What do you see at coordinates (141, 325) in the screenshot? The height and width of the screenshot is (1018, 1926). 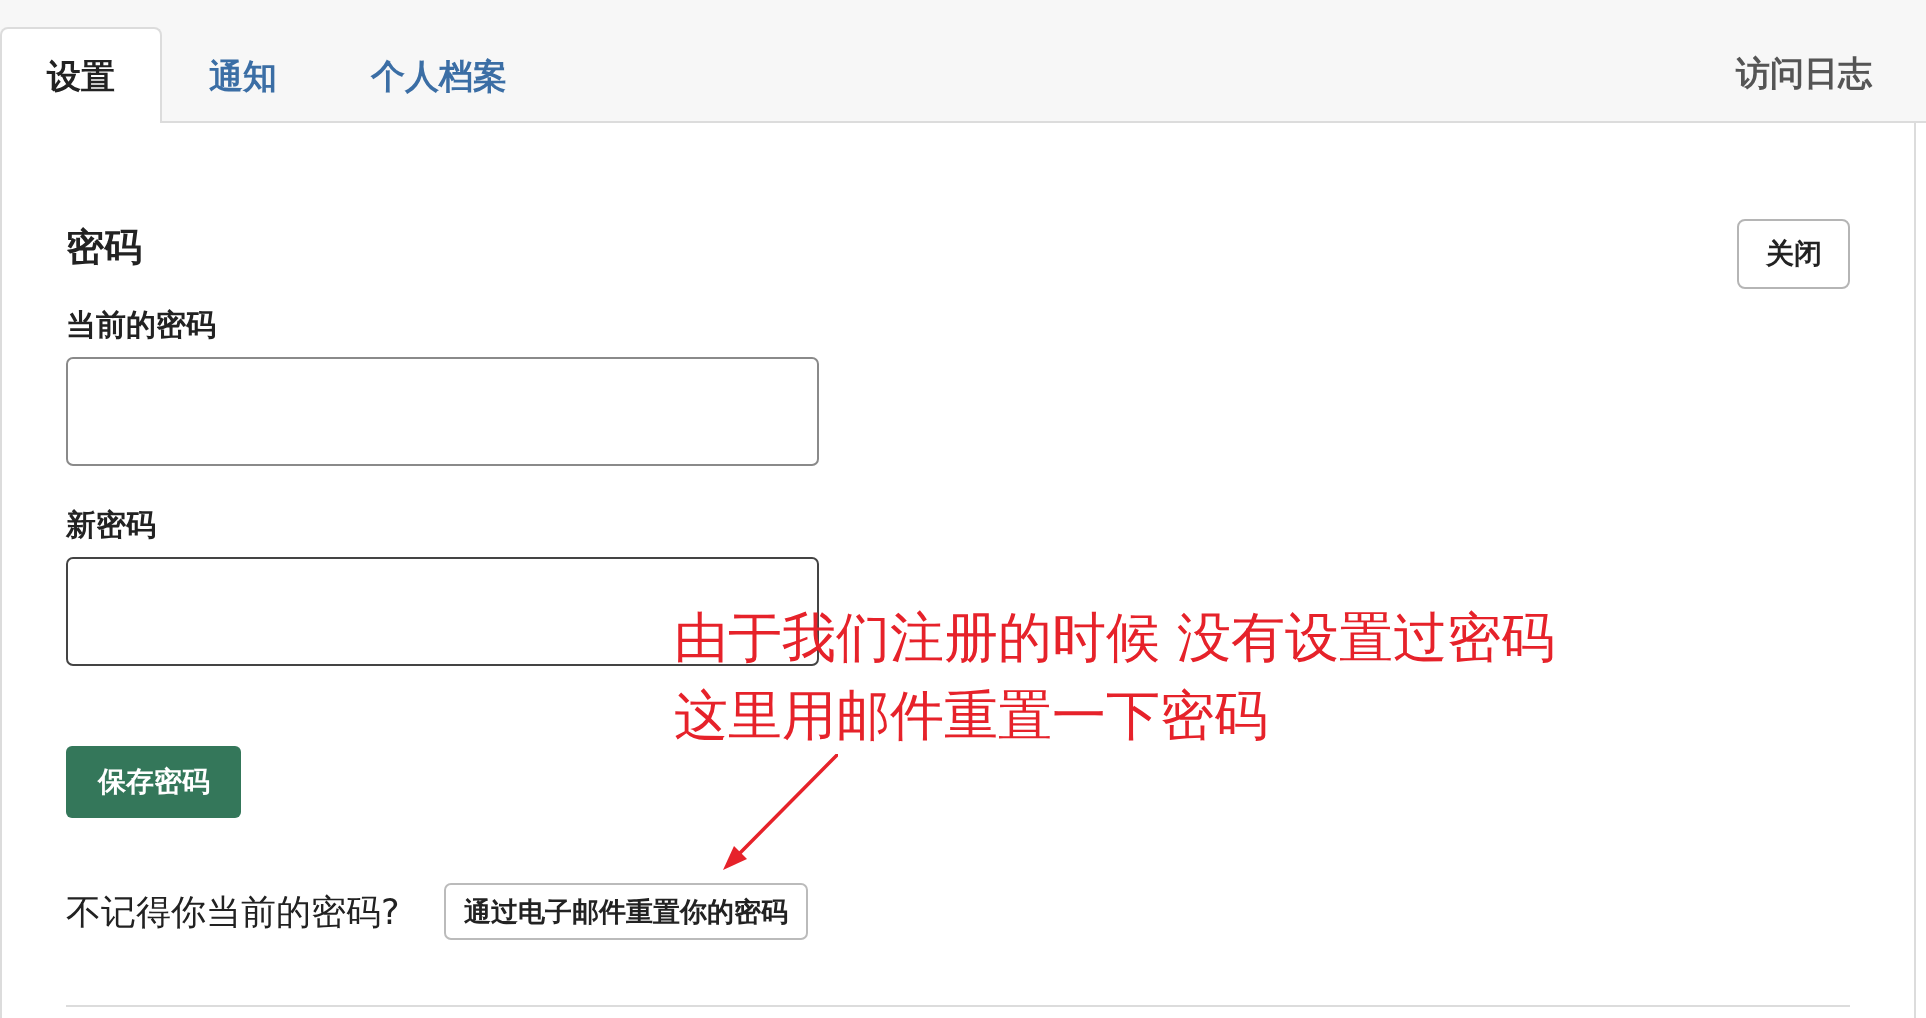 I see `field-label: 当前的密码` at bounding box center [141, 325].